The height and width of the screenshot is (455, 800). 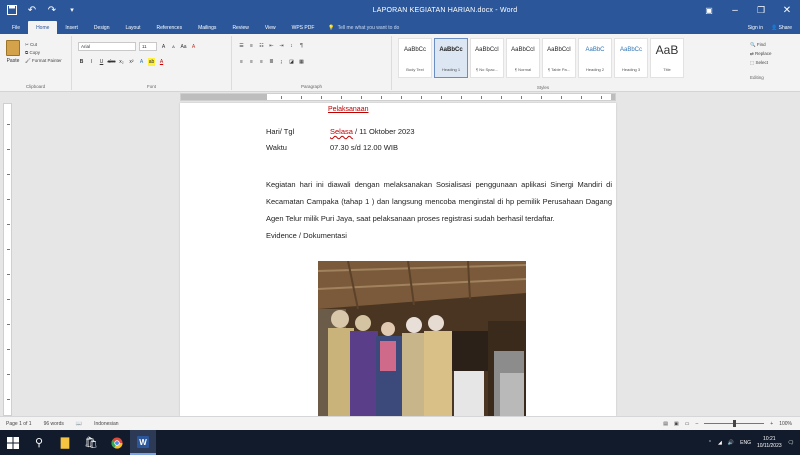 What do you see at coordinates (303, 27) in the screenshot?
I see `tab-wps-pdf: WPS PDF` at bounding box center [303, 27].